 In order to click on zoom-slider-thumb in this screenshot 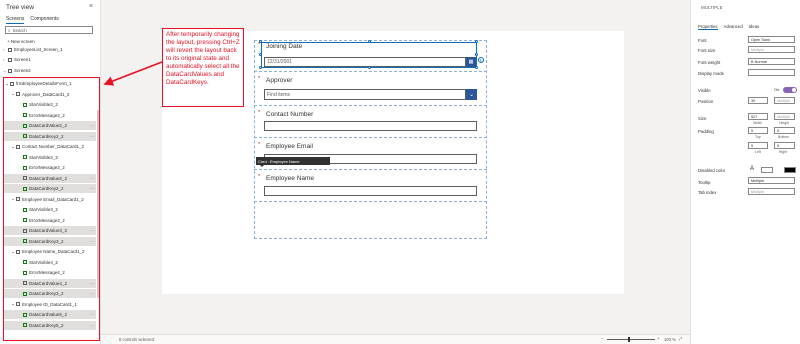, I will do `click(629, 339)`.